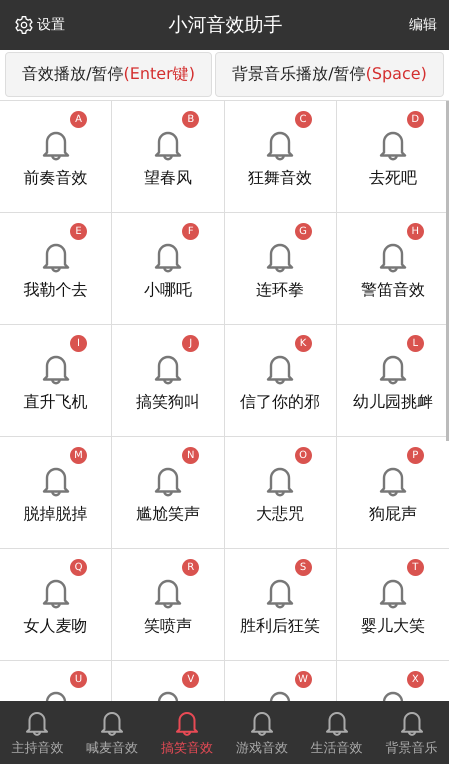 Image resolution: width=449 pixels, height=764 pixels. What do you see at coordinates (168, 157) in the screenshot?
I see `sound-tile: B 望春风` at bounding box center [168, 157].